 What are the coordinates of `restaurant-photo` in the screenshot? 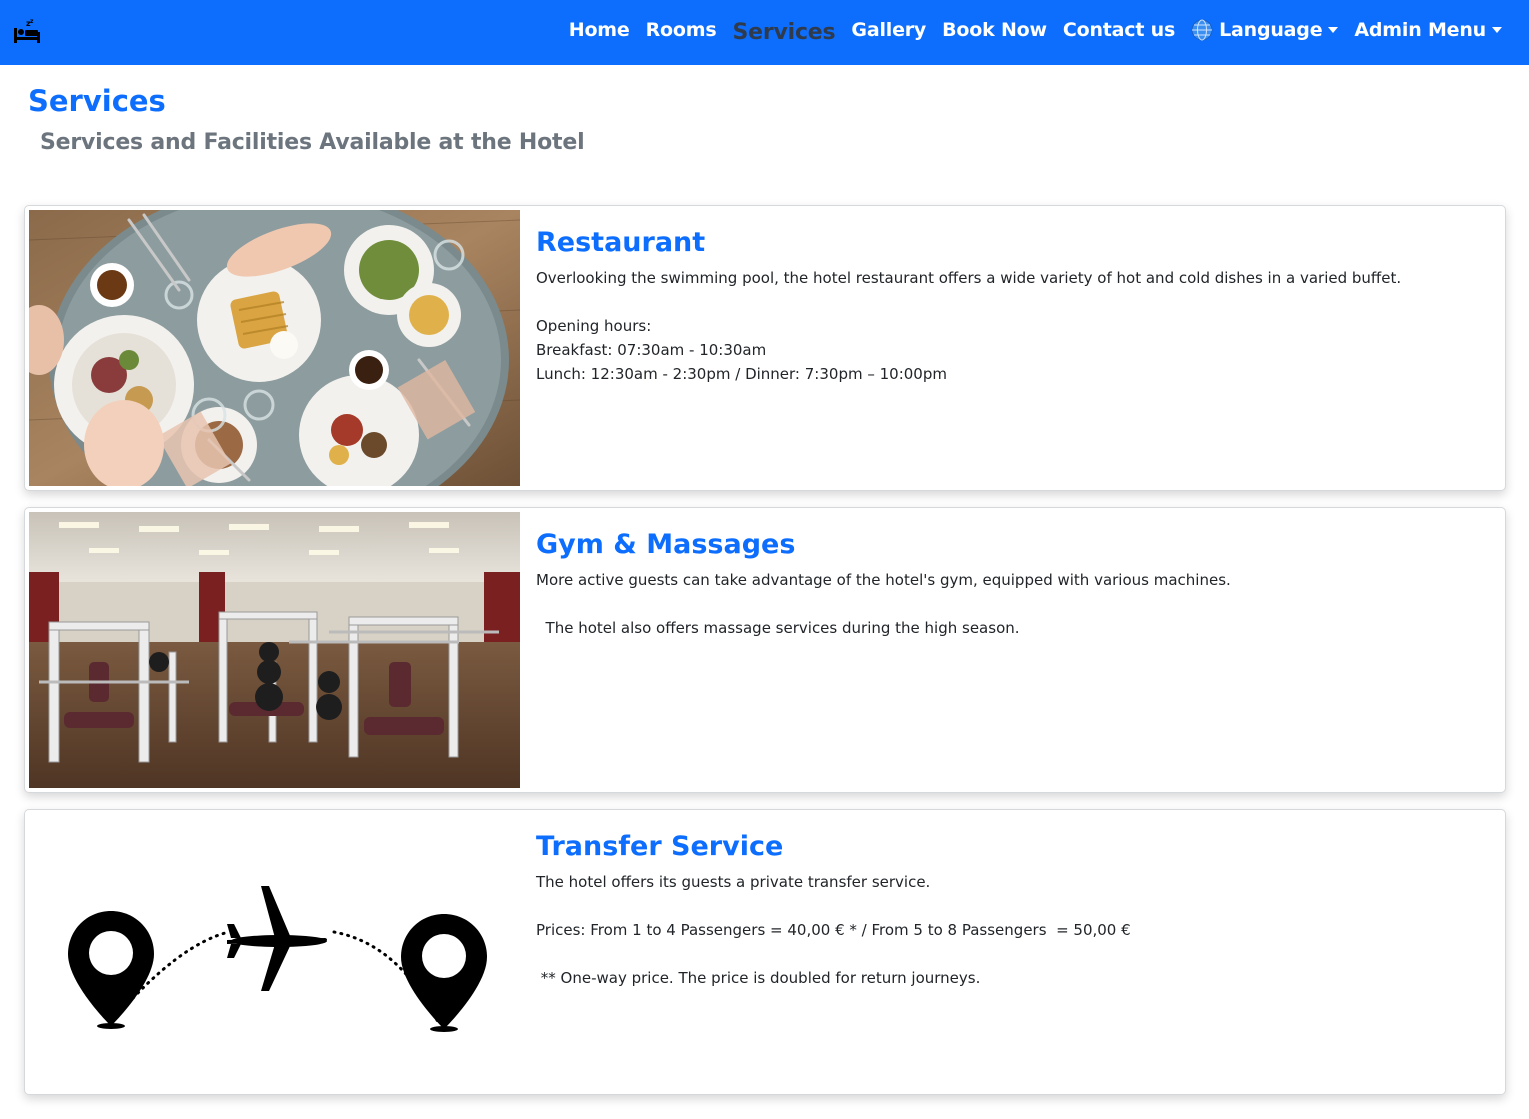 It's located at (274, 348).